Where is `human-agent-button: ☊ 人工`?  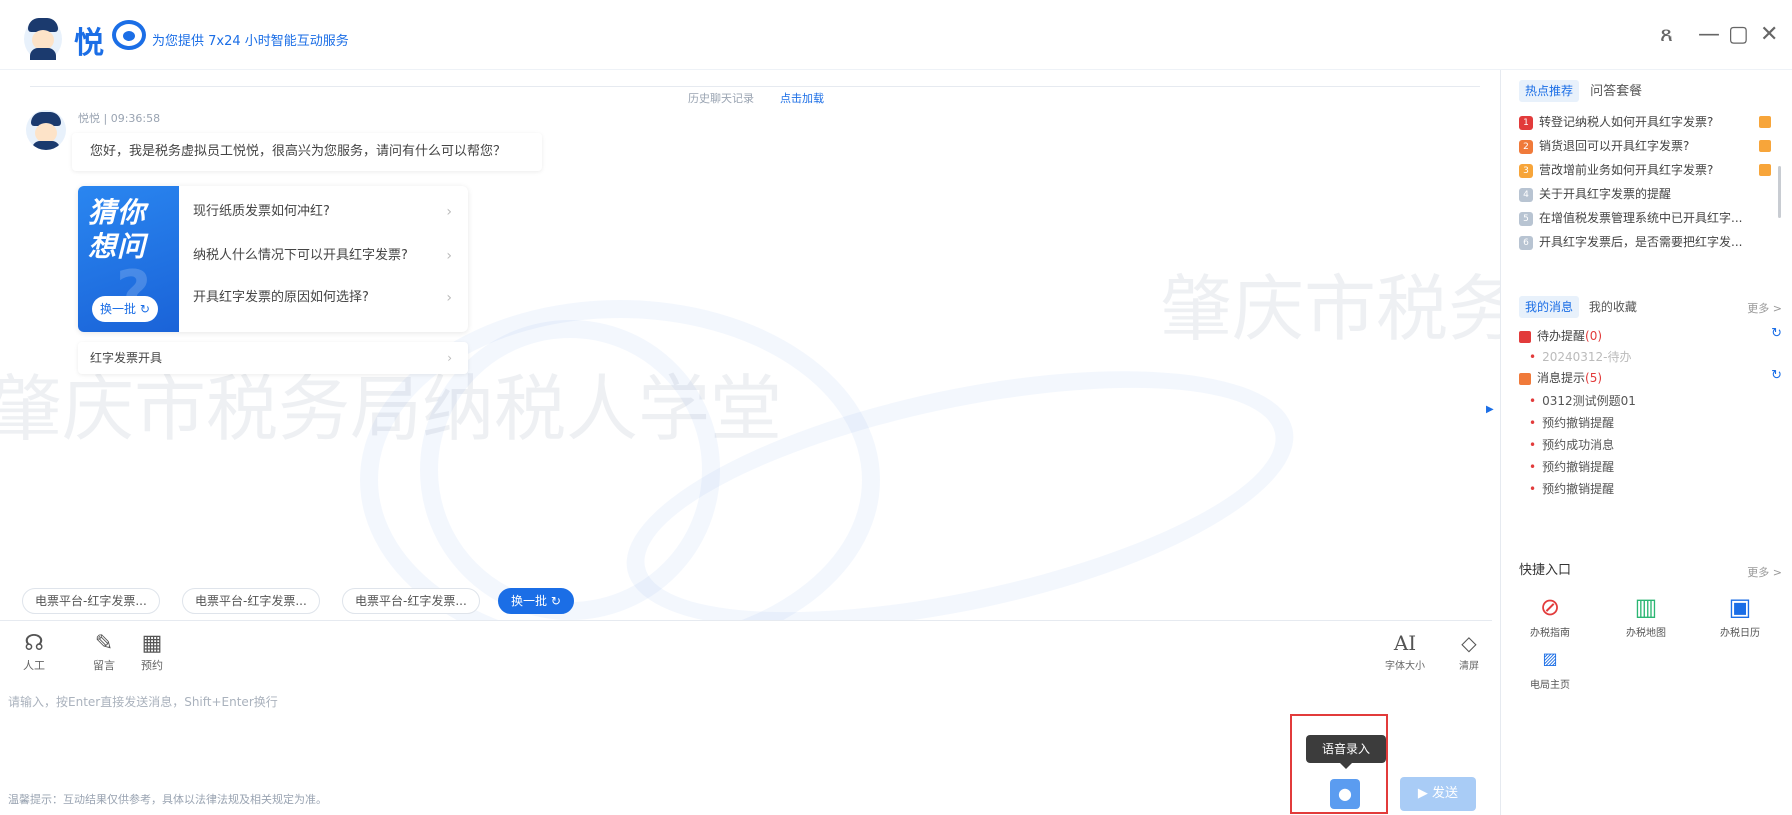
human-agent-button: ☊ 人工 is located at coordinates (34, 652).